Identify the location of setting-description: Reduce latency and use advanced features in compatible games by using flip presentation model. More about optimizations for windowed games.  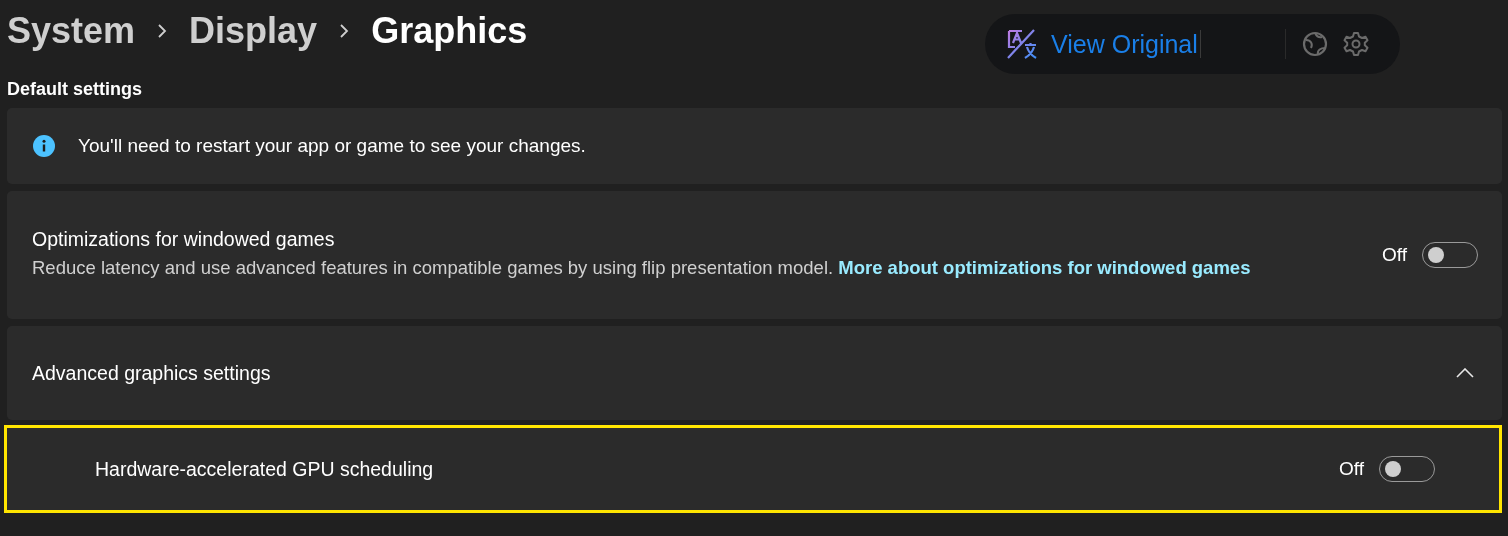
(642, 268).